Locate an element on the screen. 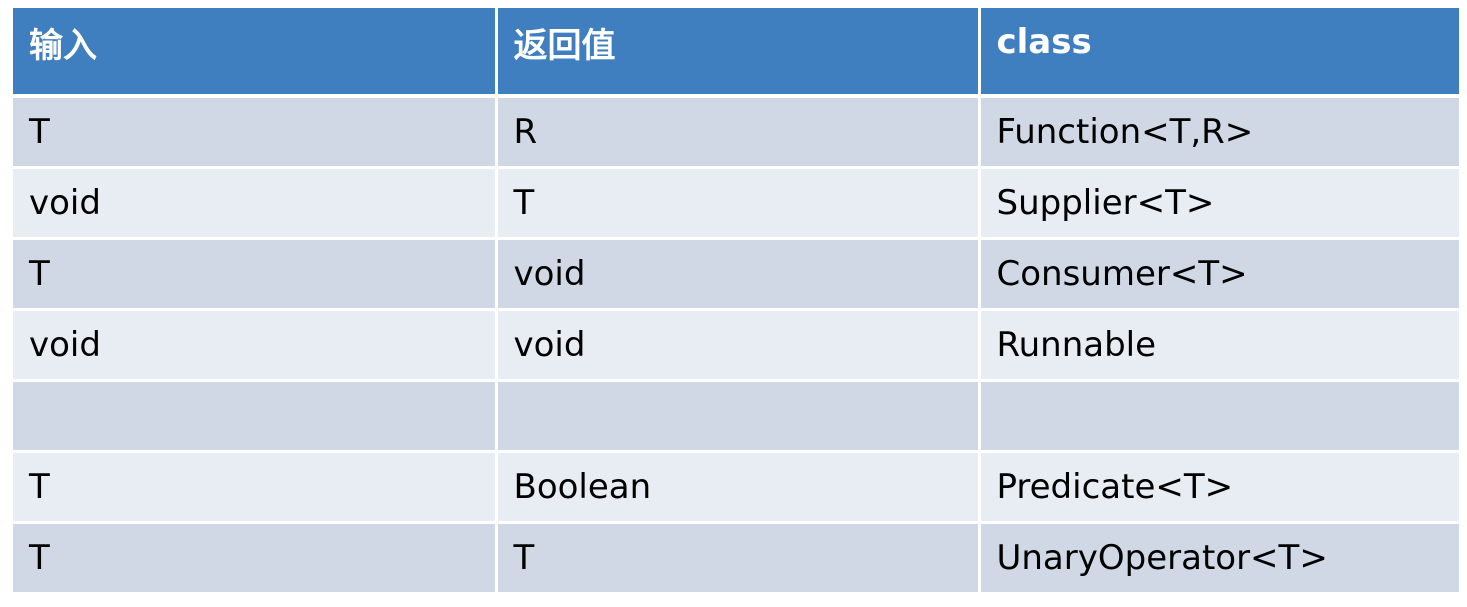 The image size is (1467, 607). table-row-empty is located at coordinates (736, 416).